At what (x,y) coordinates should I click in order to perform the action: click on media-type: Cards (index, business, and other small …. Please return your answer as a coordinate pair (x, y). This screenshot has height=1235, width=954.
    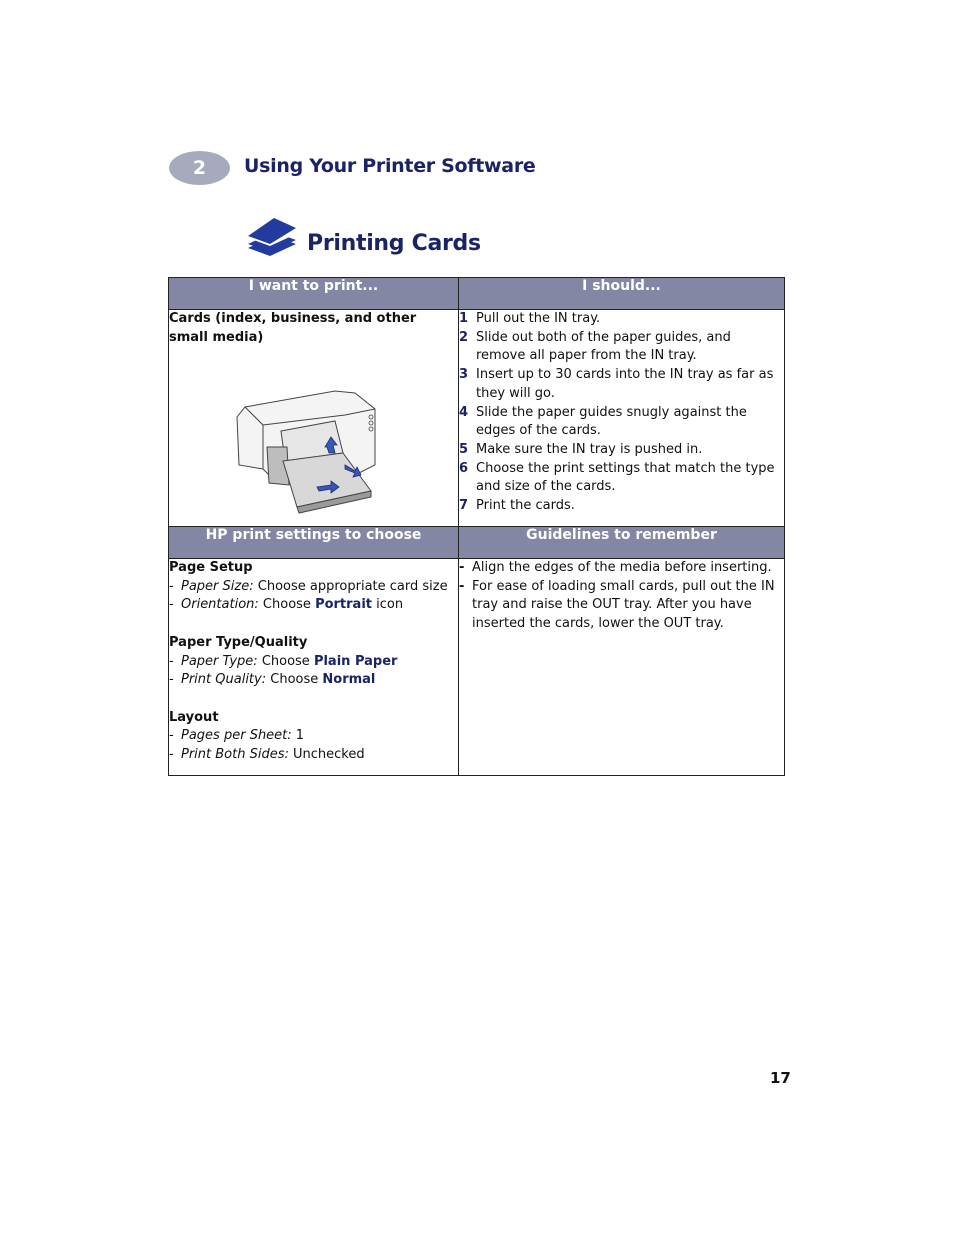
    Looking at the image, I should click on (293, 328).